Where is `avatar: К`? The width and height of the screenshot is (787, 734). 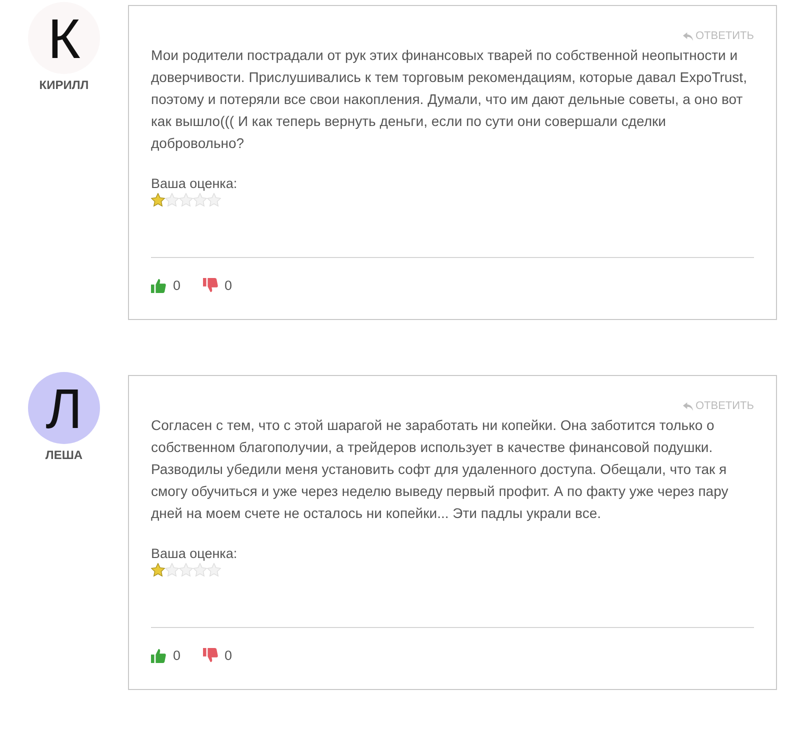
avatar: К is located at coordinates (64, 38).